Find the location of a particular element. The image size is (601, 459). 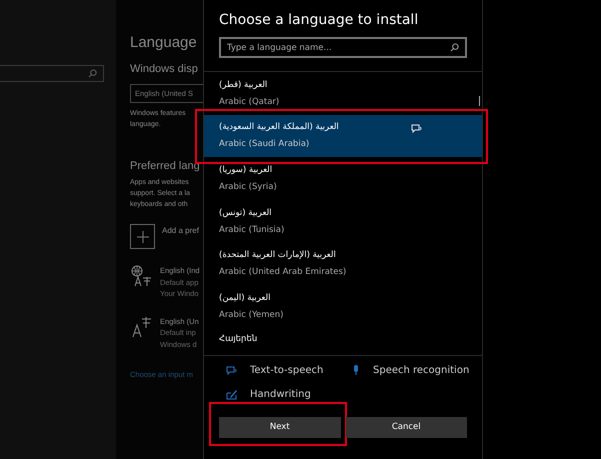

dialog-title: Choose a language to install is located at coordinates (319, 19).